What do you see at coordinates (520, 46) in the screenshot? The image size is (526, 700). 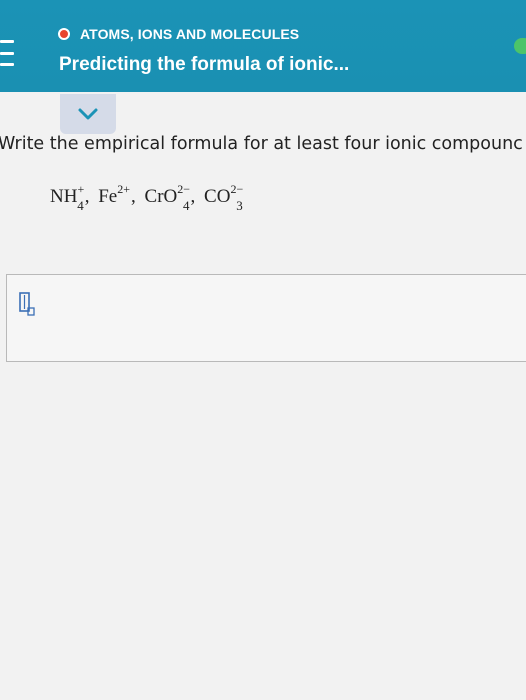 I see `progress-pill` at bounding box center [520, 46].